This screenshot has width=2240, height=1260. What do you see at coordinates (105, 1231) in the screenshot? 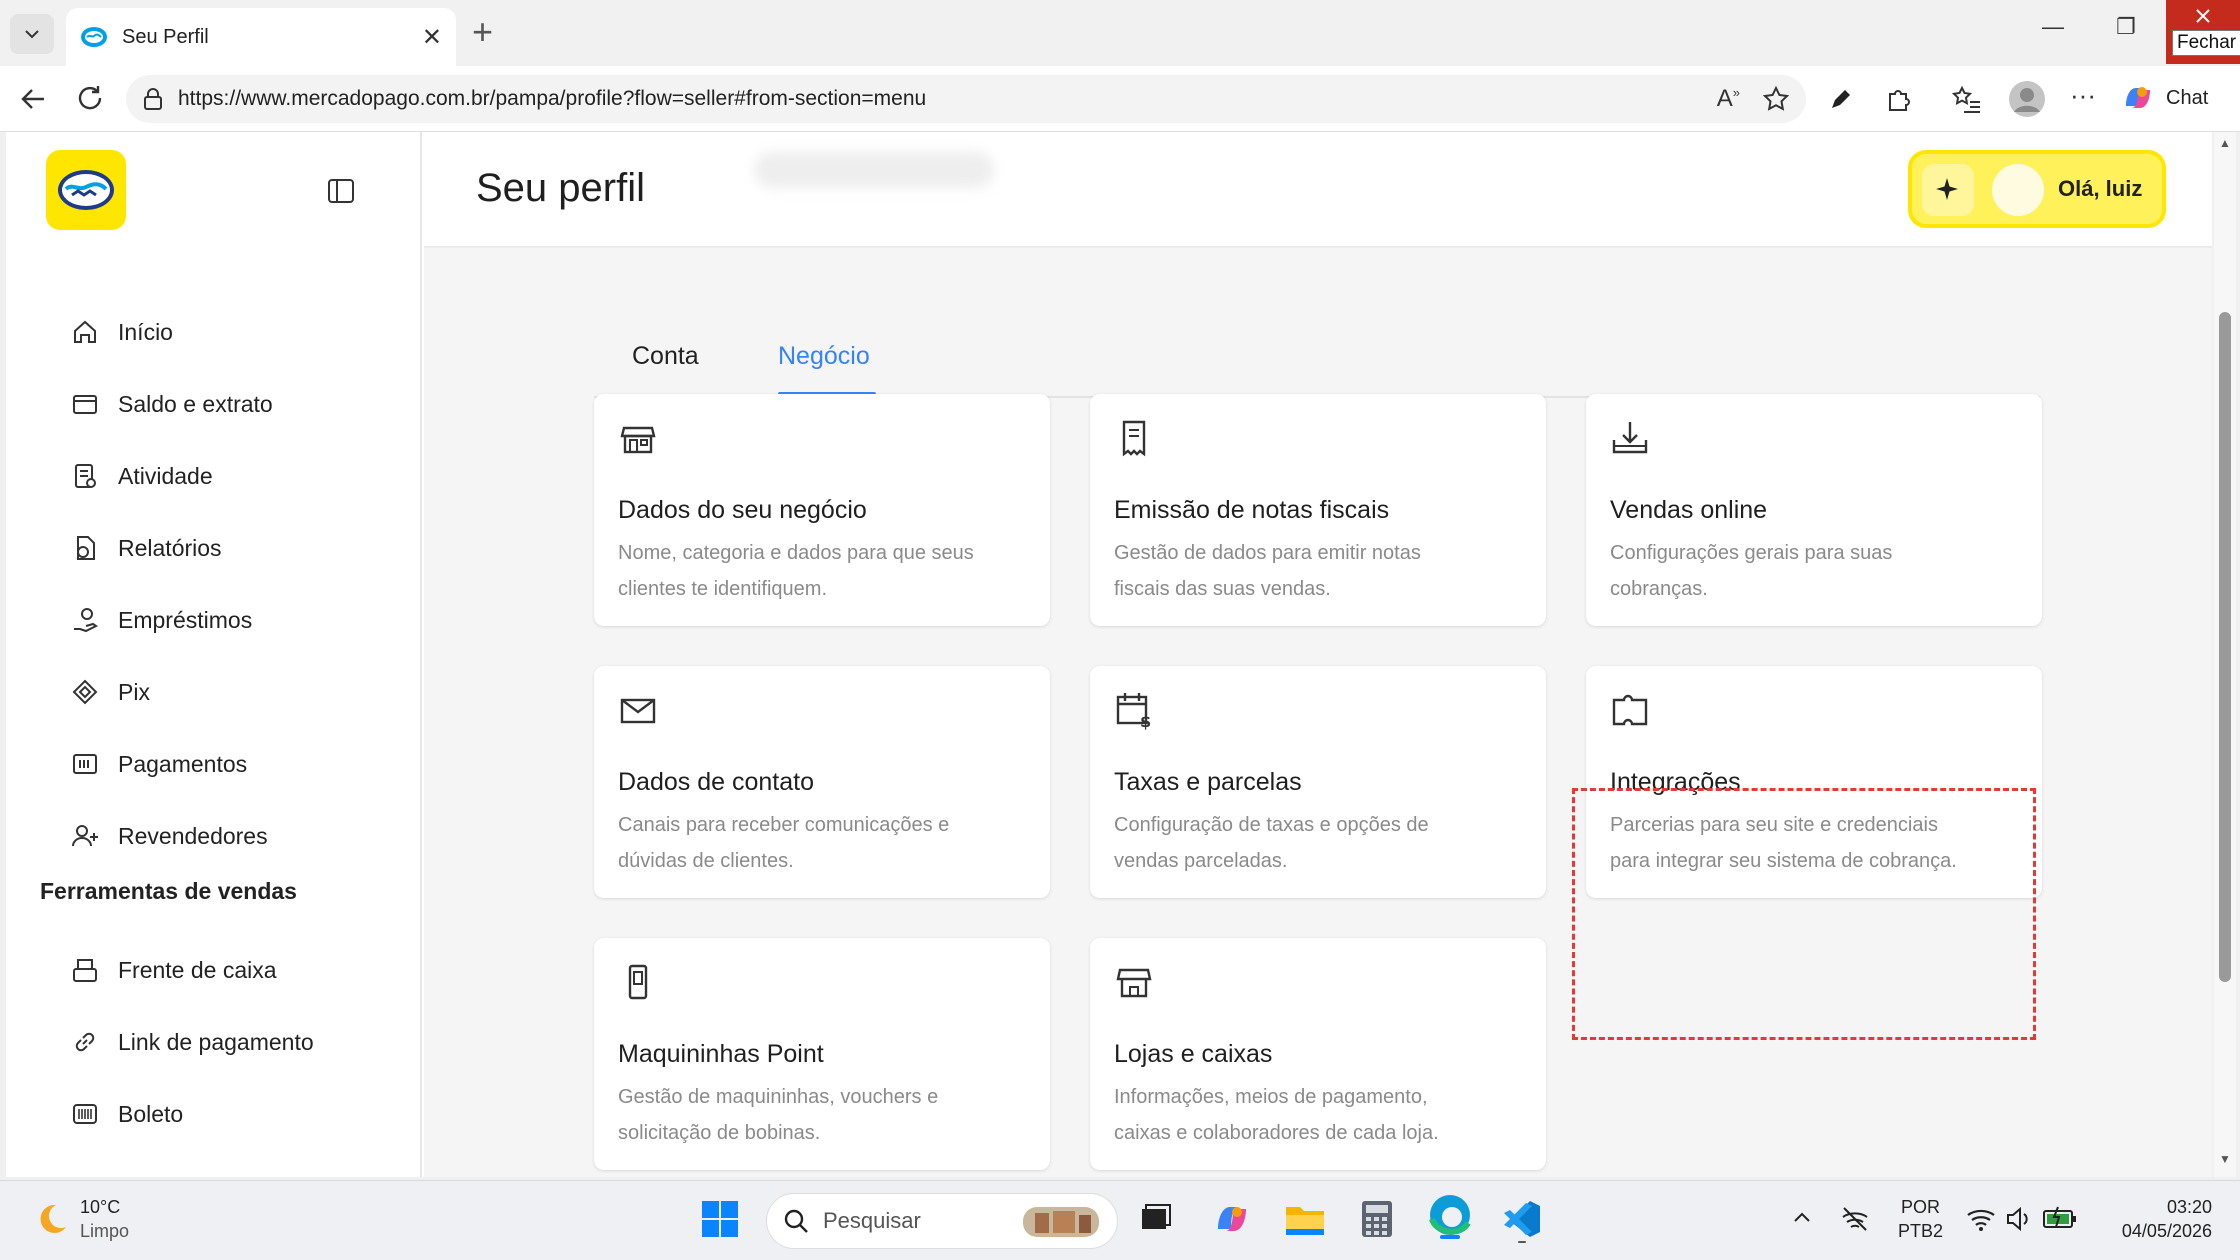
I see `weather-condition: Limpo` at bounding box center [105, 1231].